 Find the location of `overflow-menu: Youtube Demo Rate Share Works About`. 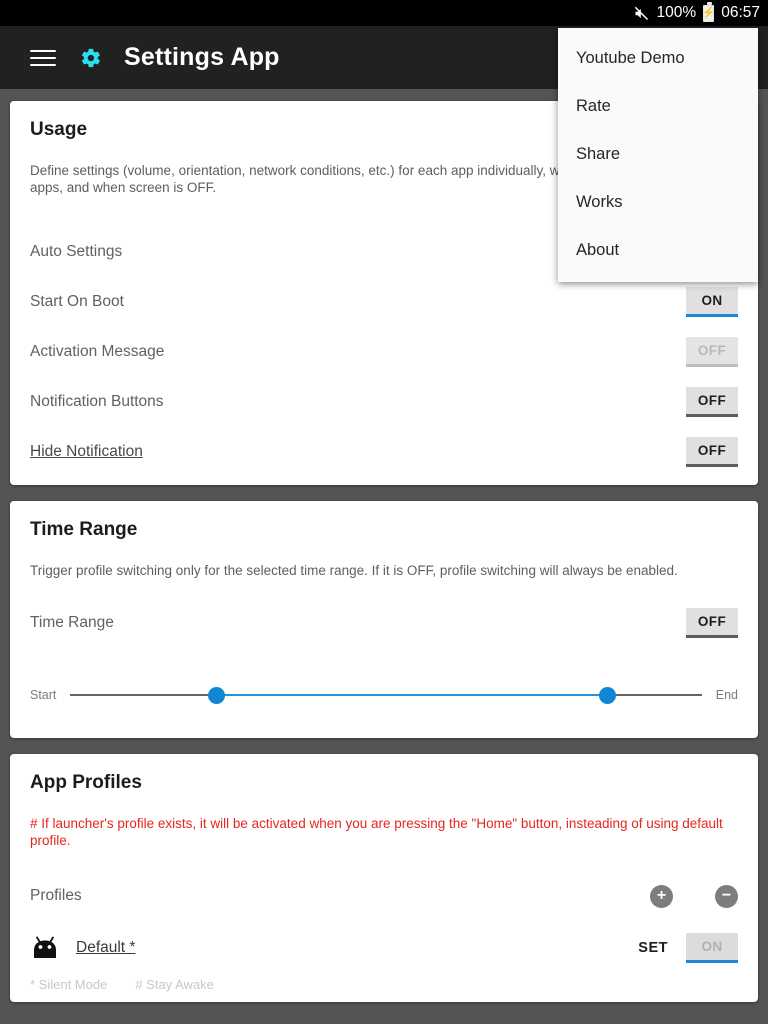

overflow-menu: Youtube Demo Rate Share Works About is located at coordinates (658, 155).